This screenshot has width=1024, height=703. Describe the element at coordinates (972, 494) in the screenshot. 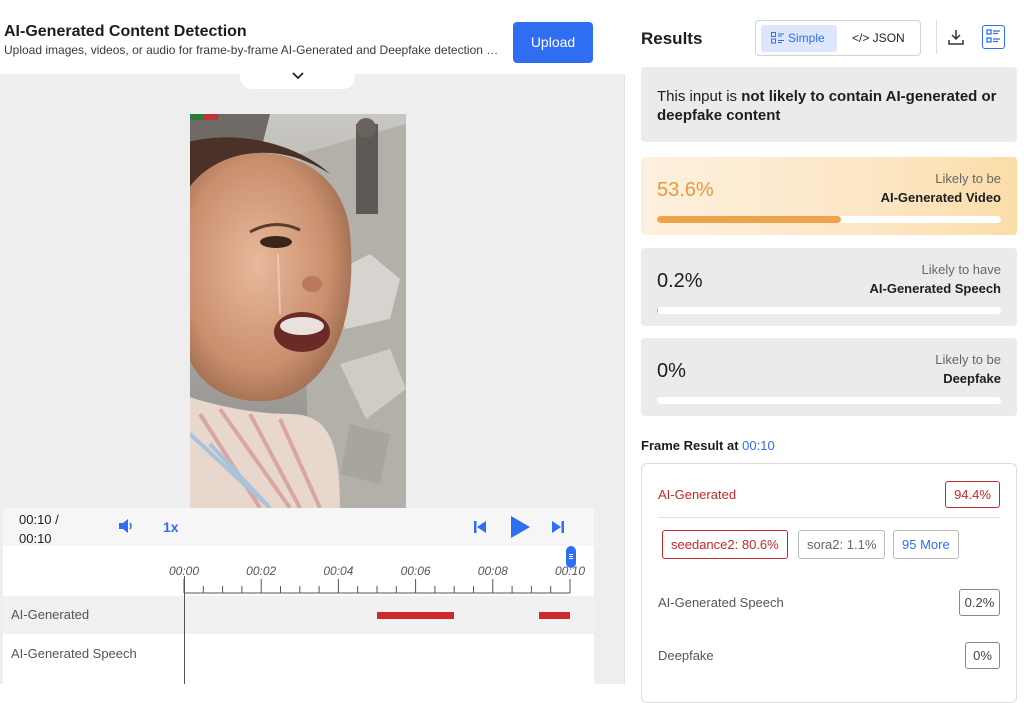

I see `frame-ai-generated-score: 94.4%` at that location.